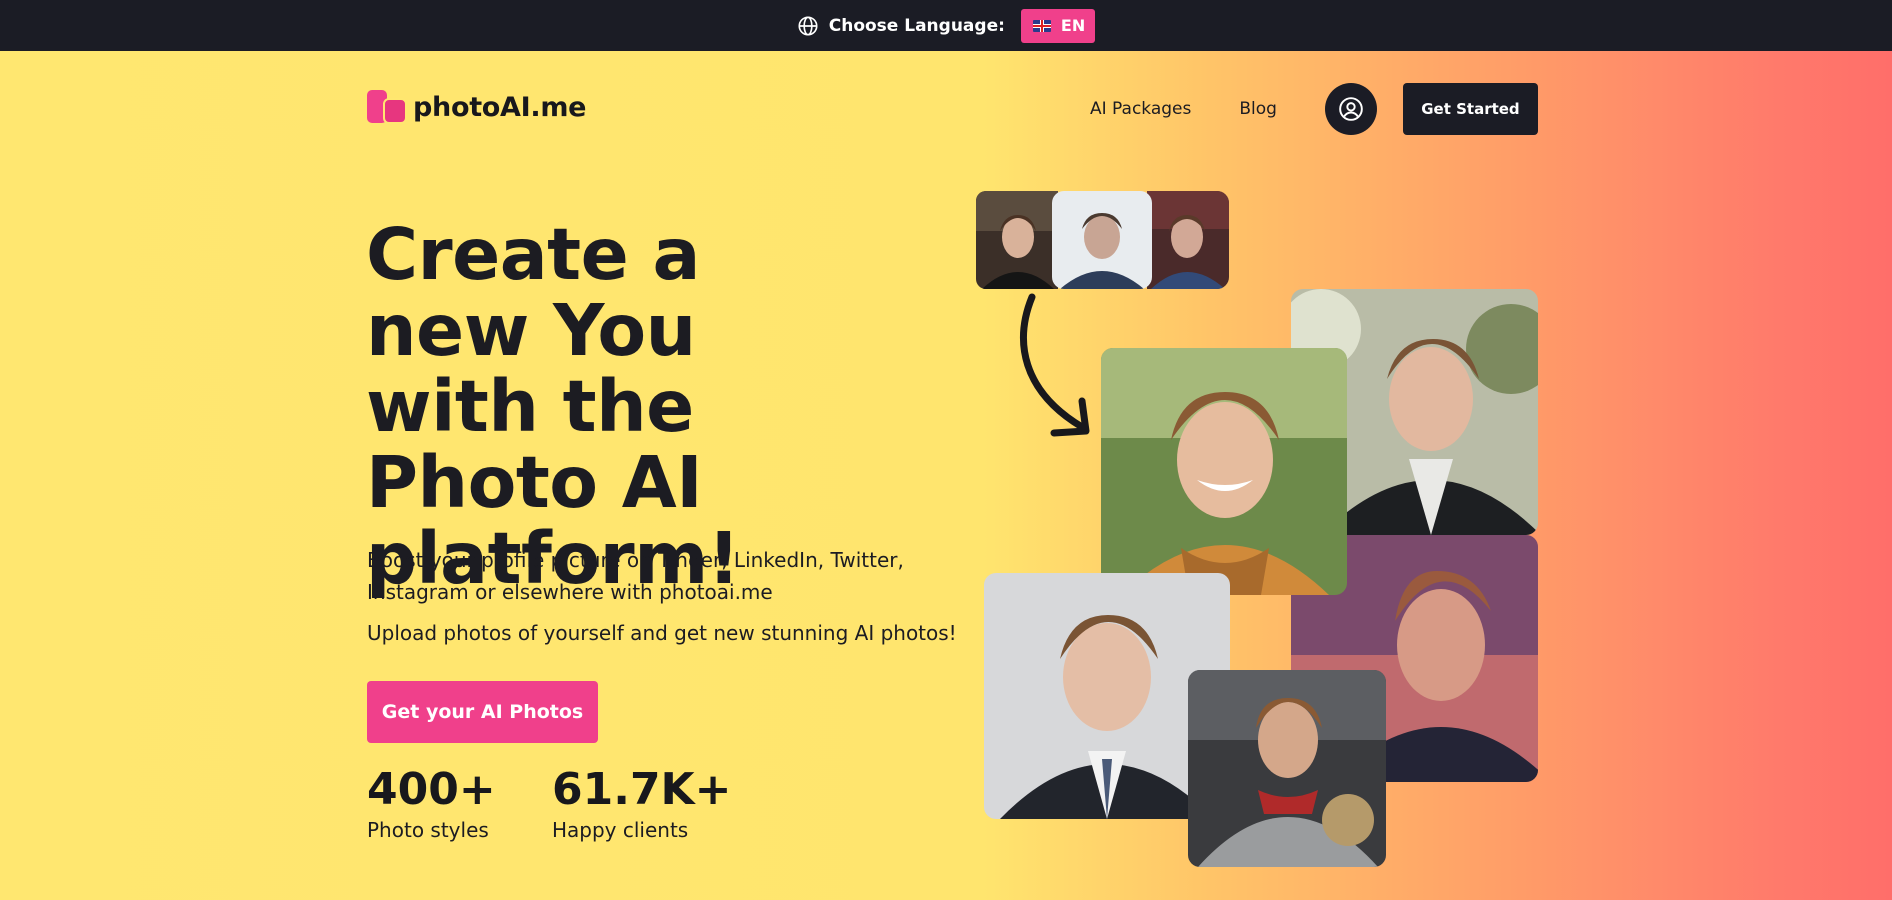  I want to click on choose-language-label: Choose Language:, so click(916, 25).